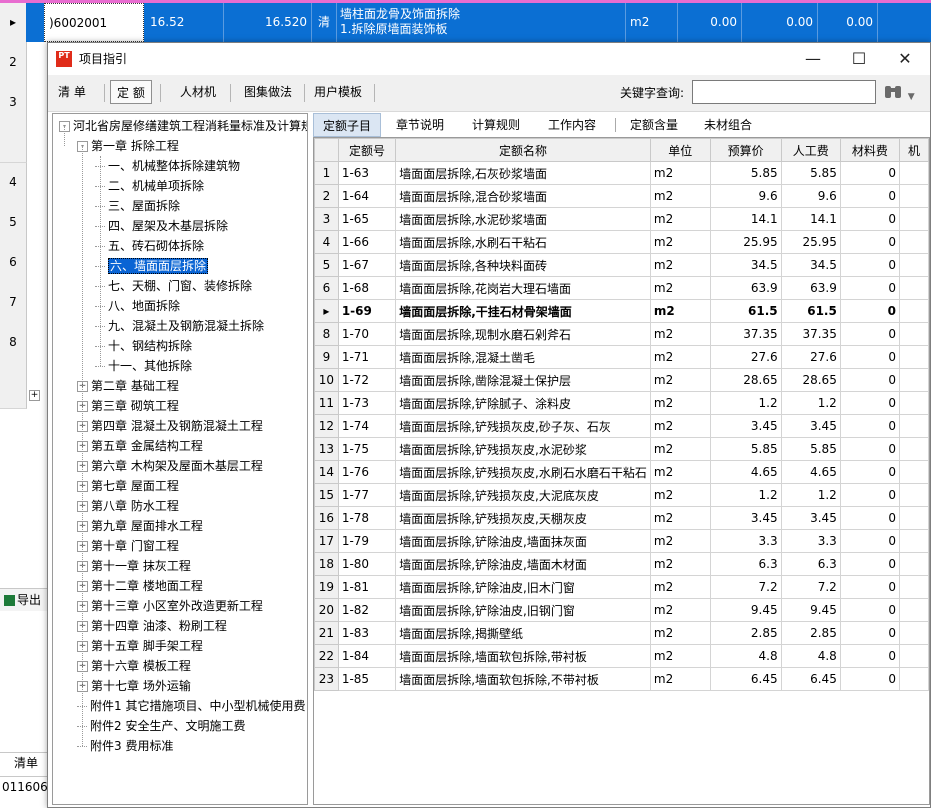 The width and height of the screenshot is (931, 808). I want to click on cell-labor: 1.2, so click(810, 403).